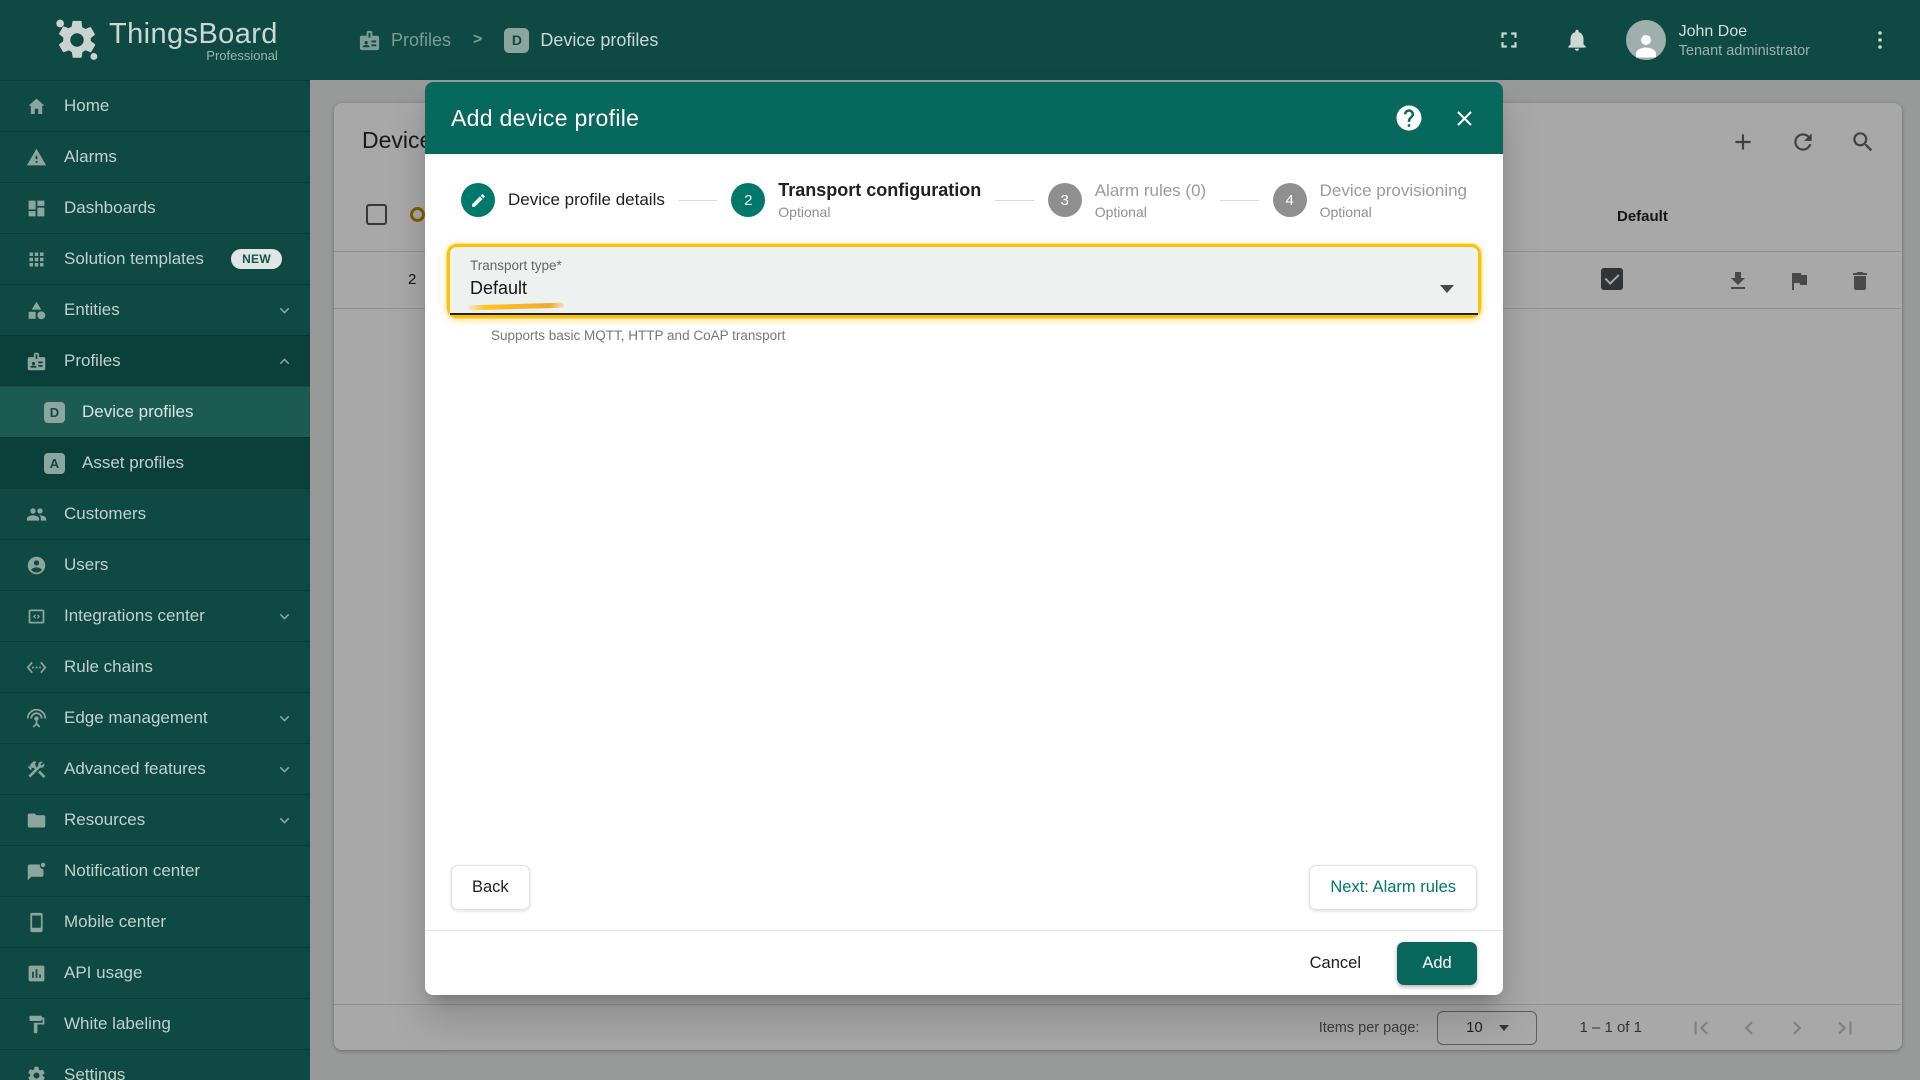 The image size is (1920, 1080). Describe the element at coordinates (155, 615) in the screenshot. I see `sidebar-item-integrations-center: Integrations center` at that location.